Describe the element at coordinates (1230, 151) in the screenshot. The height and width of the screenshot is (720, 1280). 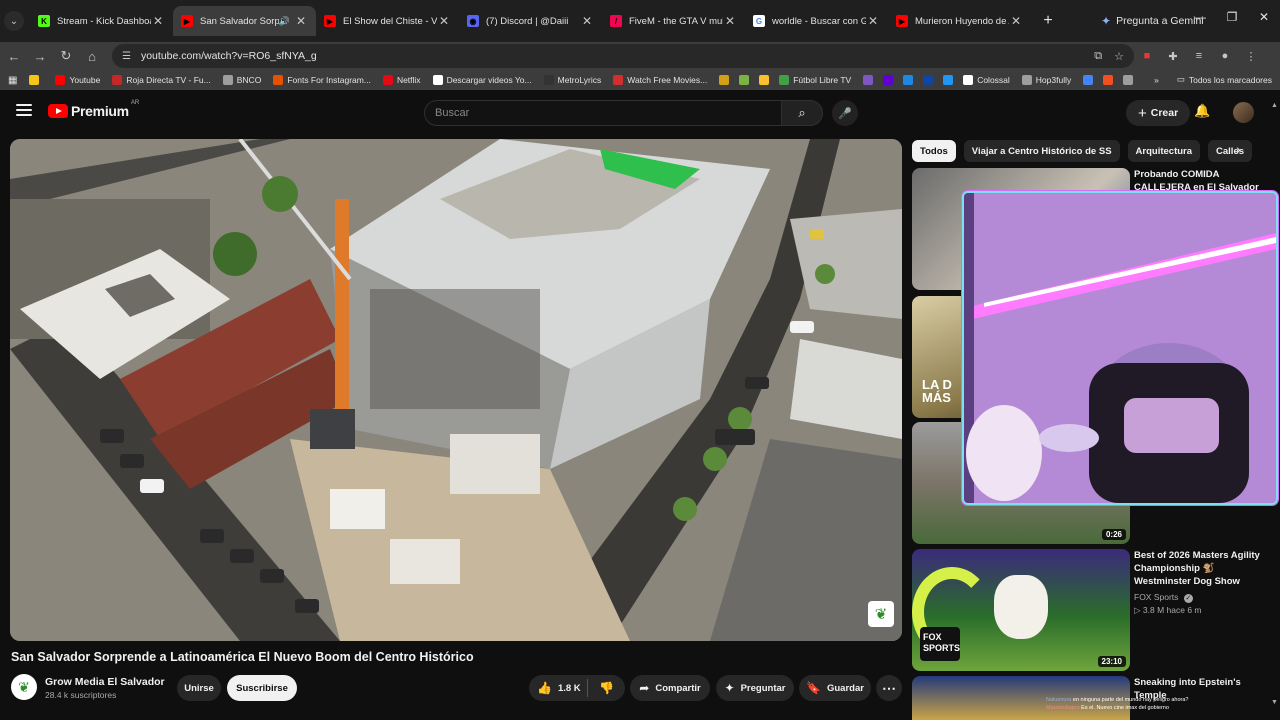
I see `filter-chip: Calles` at that location.